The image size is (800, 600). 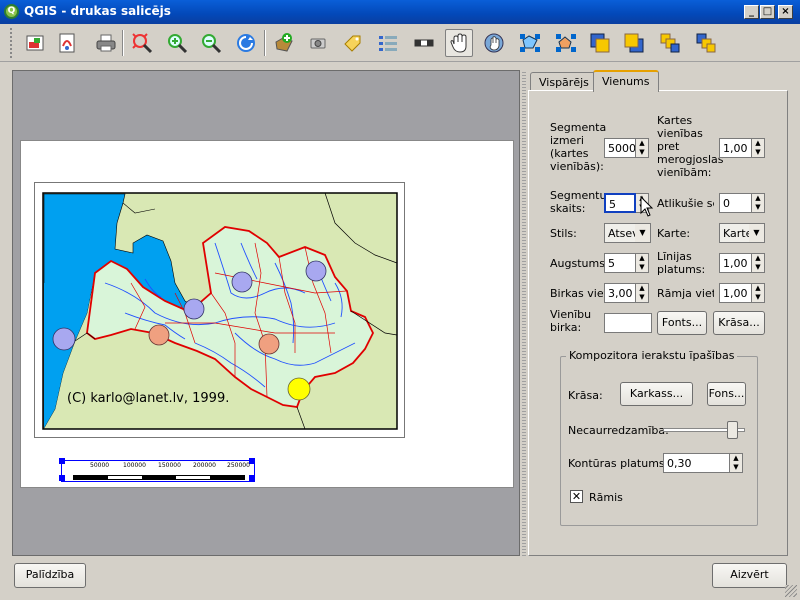 I want to click on add-scalebar-icon, so click(x=424, y=43).